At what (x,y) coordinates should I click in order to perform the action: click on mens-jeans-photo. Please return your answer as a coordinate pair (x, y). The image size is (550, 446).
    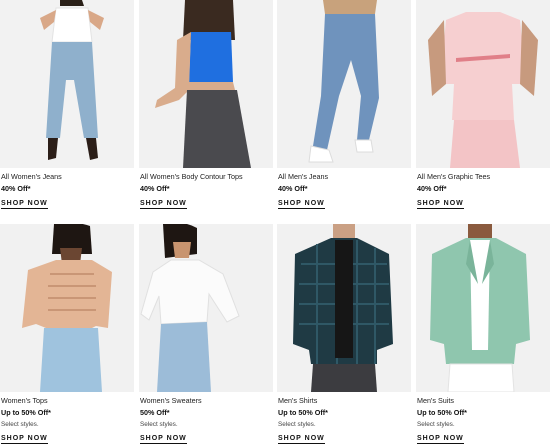
    Looking at the image, I should click on (344, 84).